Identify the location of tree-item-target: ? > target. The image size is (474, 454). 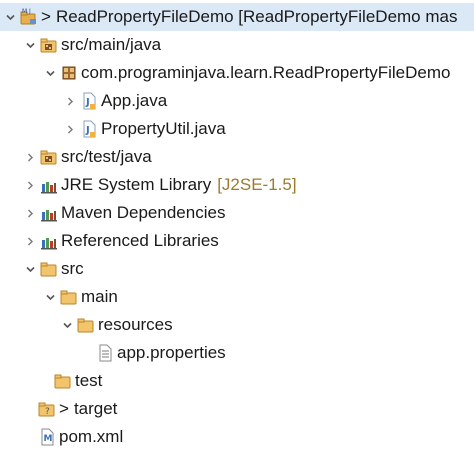
(237, 409).